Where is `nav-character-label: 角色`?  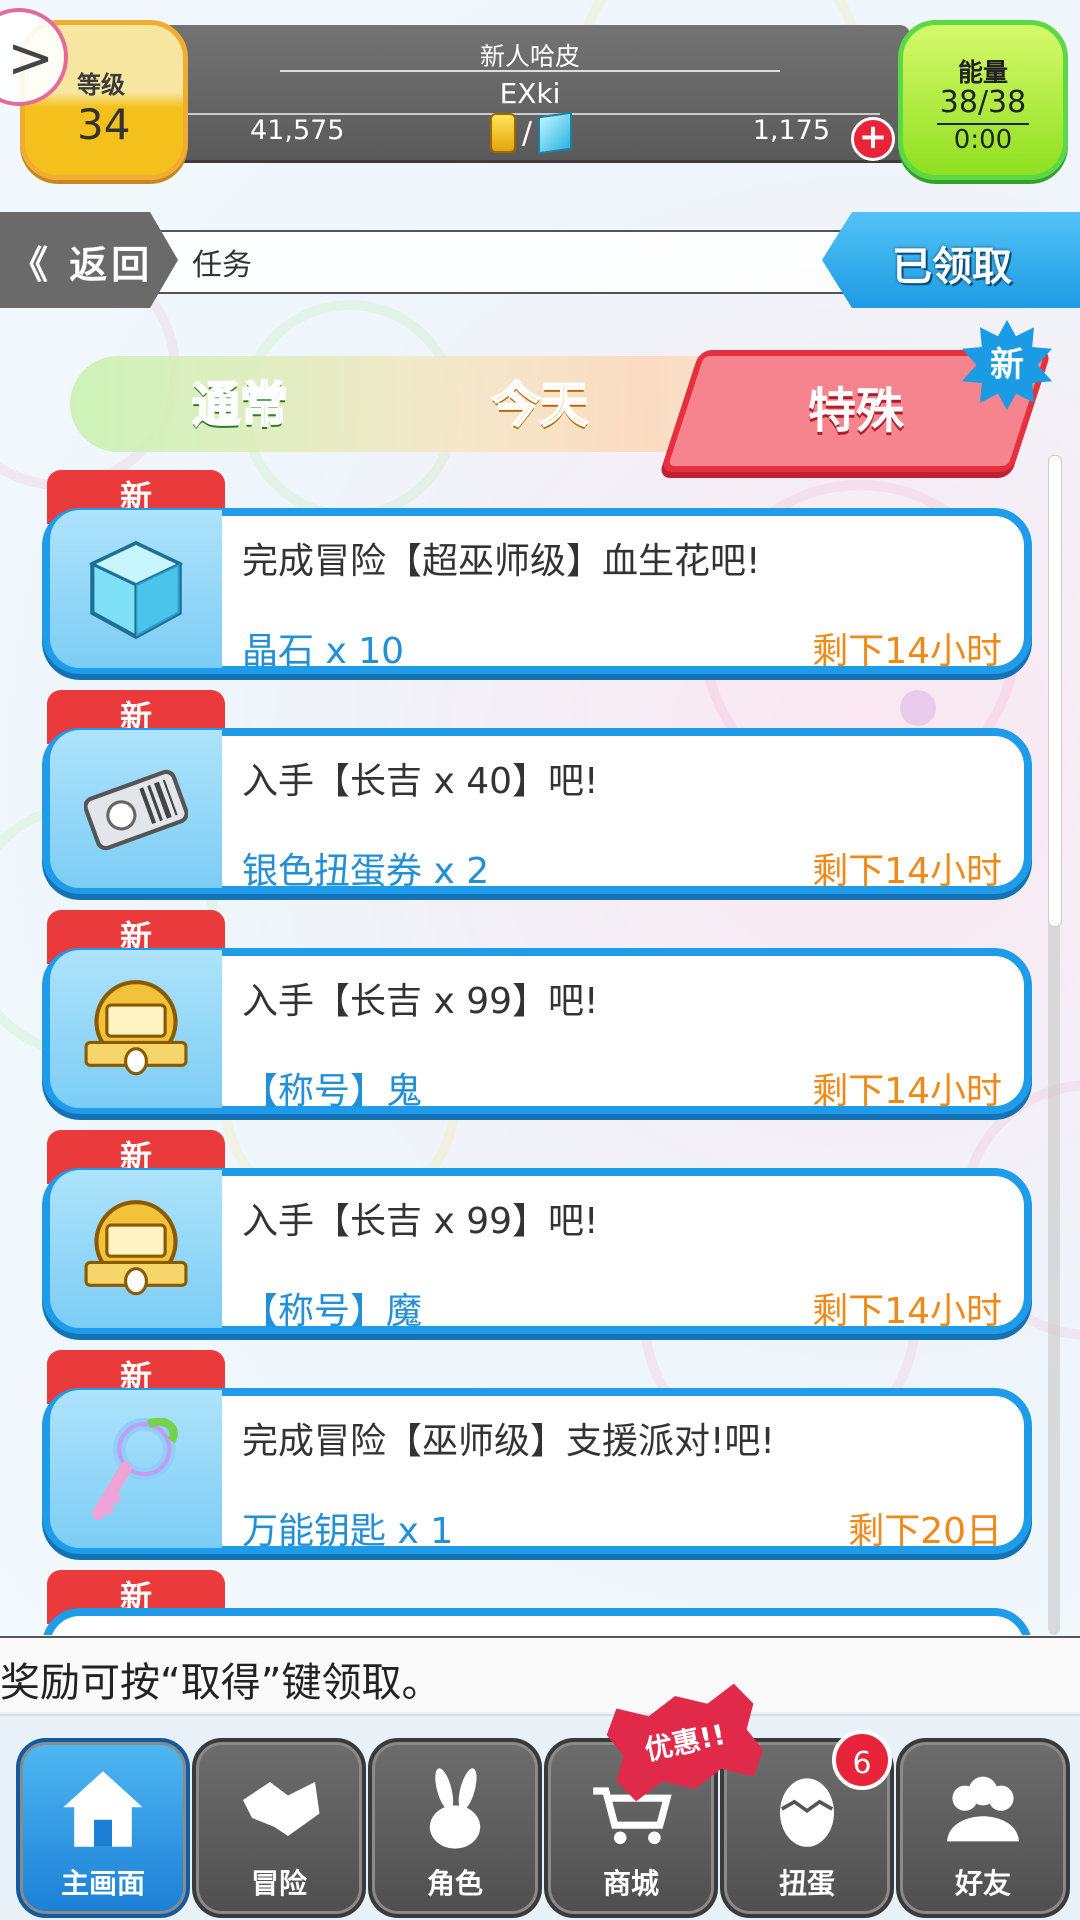
nav-character-label: 角色 is located at coordinates (454, 1883).